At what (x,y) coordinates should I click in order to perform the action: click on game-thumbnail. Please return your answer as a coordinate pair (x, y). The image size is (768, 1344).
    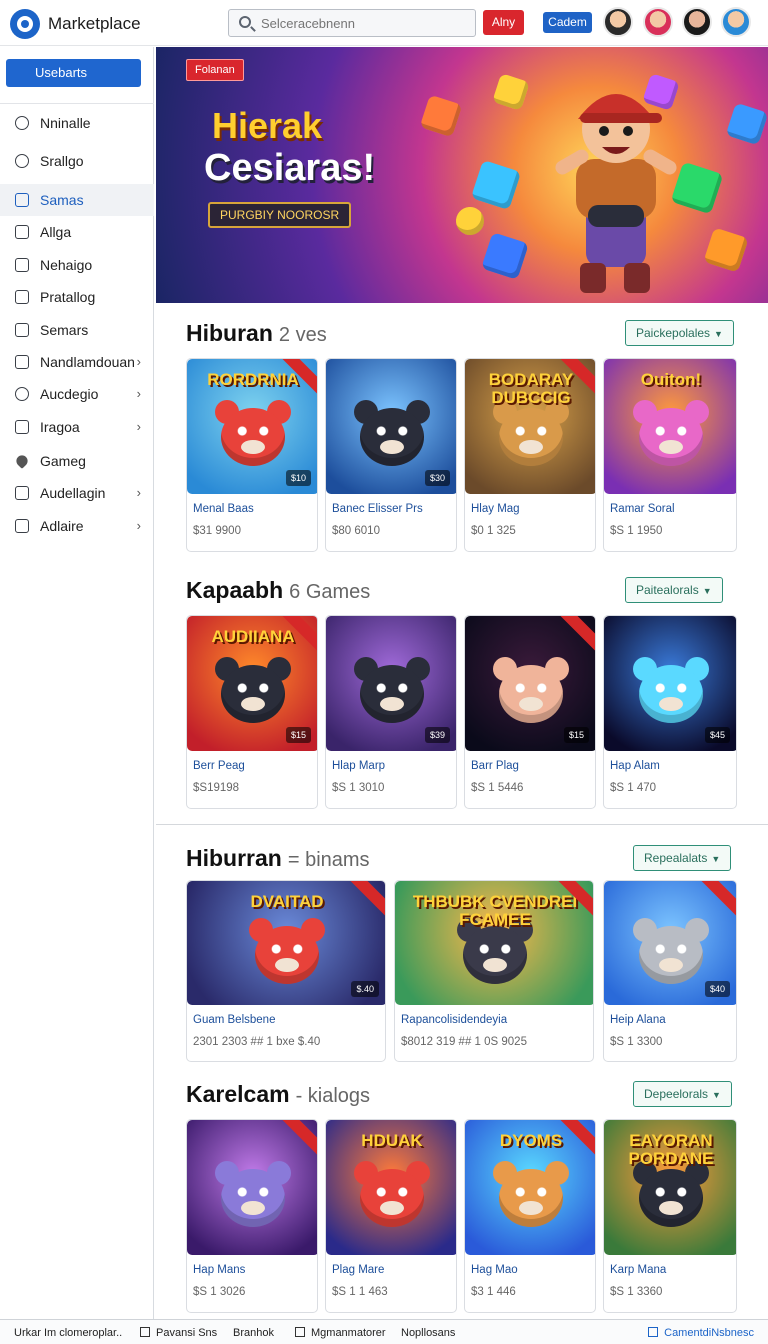
    Looking at the image, I should click on (252, 1187).